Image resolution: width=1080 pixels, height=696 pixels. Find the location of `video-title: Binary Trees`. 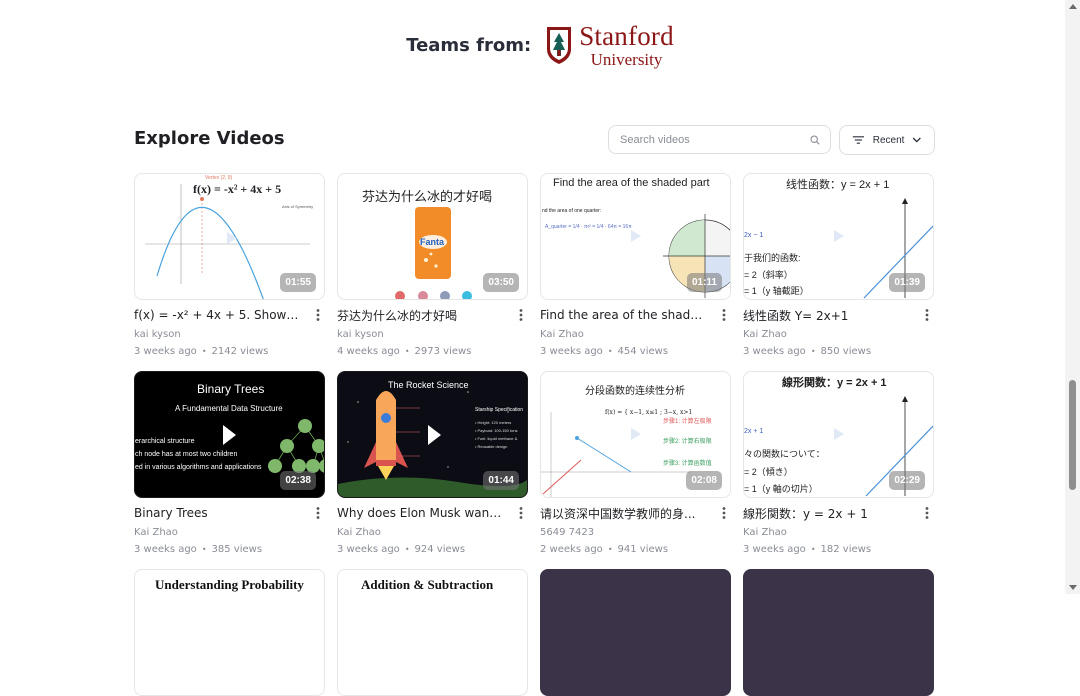

video-title: Binary Trees is located at coordinates (171, 513).